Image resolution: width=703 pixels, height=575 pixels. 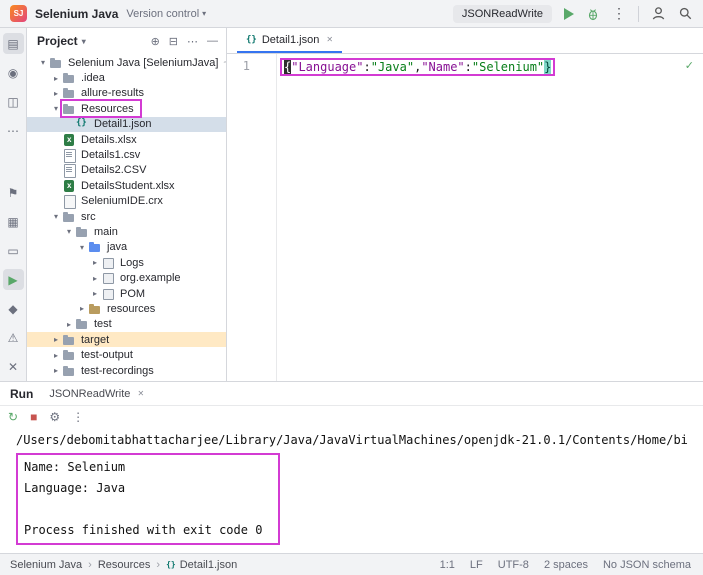 What do you see at coordinates (107, 247) in the screenshot?
I see `tree-item: java` at bounding box center [107, 247].